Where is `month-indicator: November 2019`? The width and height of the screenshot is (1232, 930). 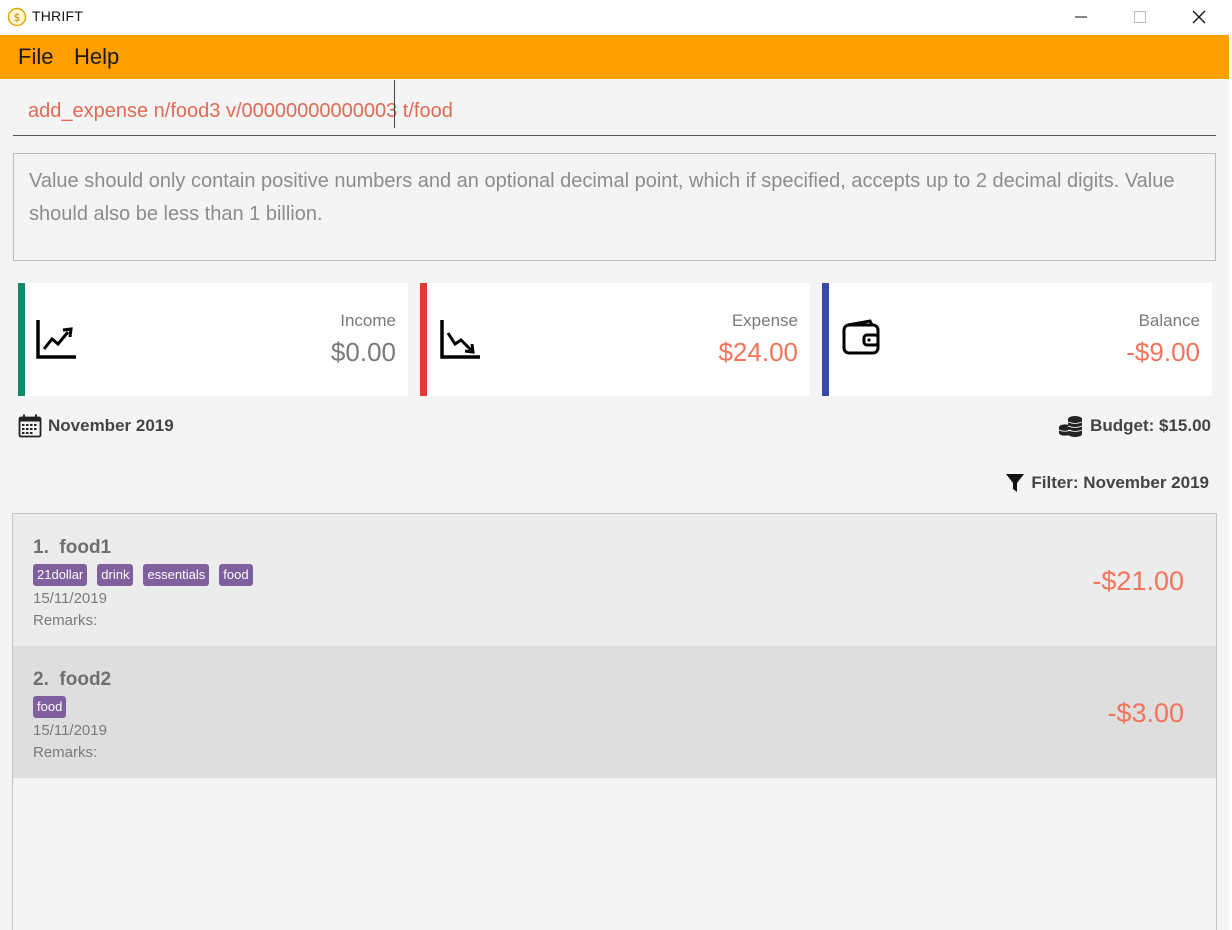
month-indicator: November 2019 is located at coordinates (96, 426).